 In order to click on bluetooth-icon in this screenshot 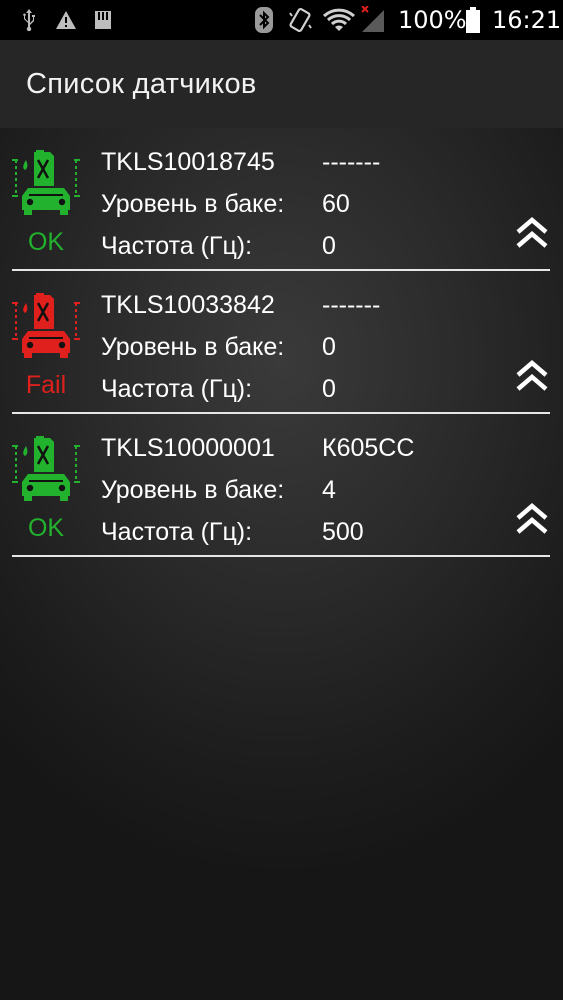, I will do `click(264, 20)`.